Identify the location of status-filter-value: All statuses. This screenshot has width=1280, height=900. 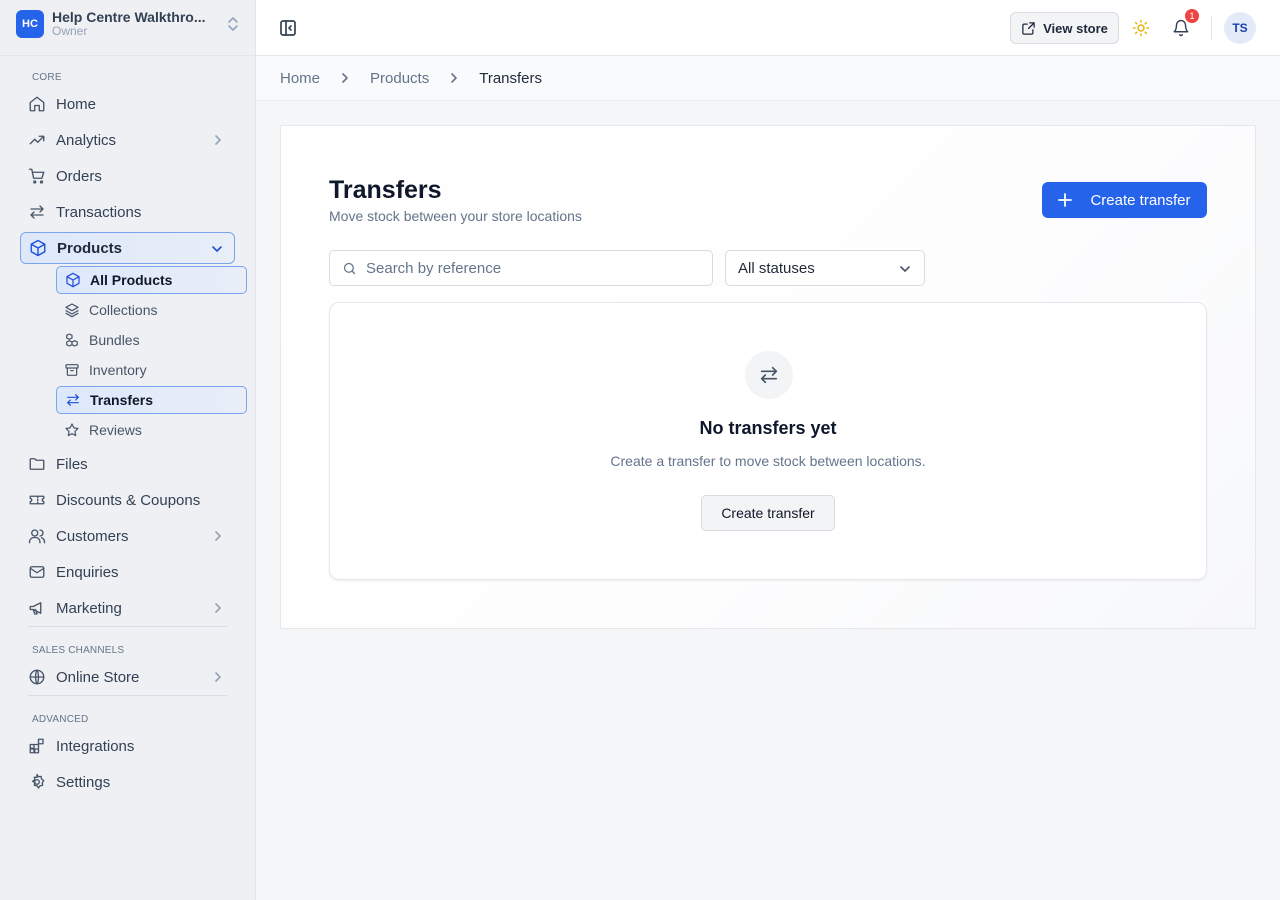
(776, 268).